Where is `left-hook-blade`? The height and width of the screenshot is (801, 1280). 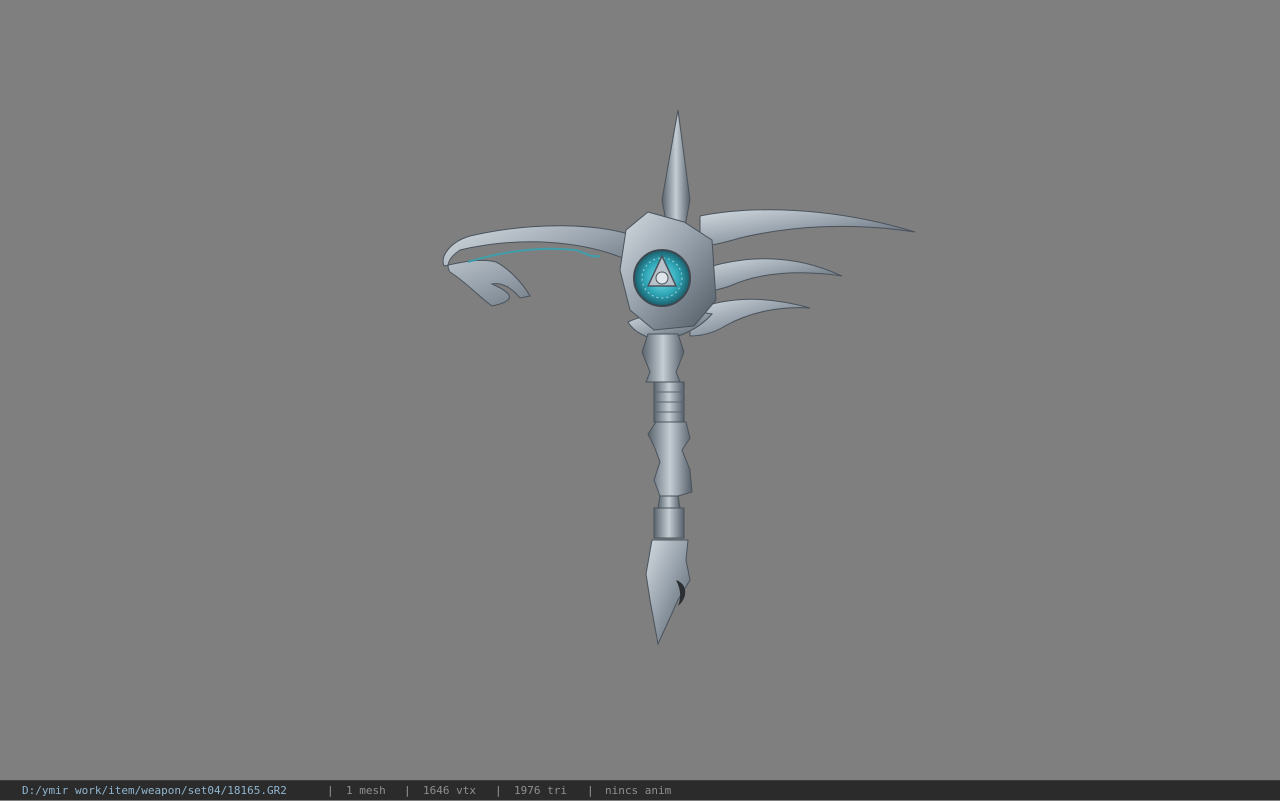 left-hook-blade is located at coordinates (541, 266).